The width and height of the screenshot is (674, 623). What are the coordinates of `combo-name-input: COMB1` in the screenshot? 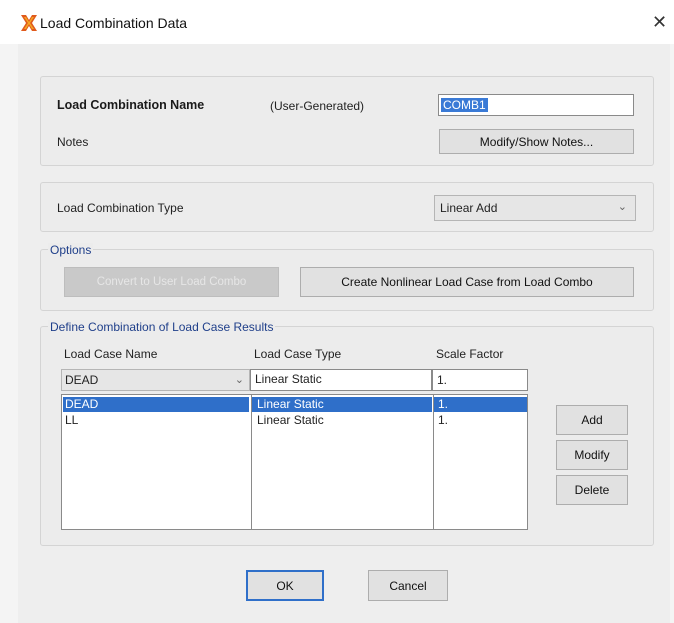 It's located at (536, 105).